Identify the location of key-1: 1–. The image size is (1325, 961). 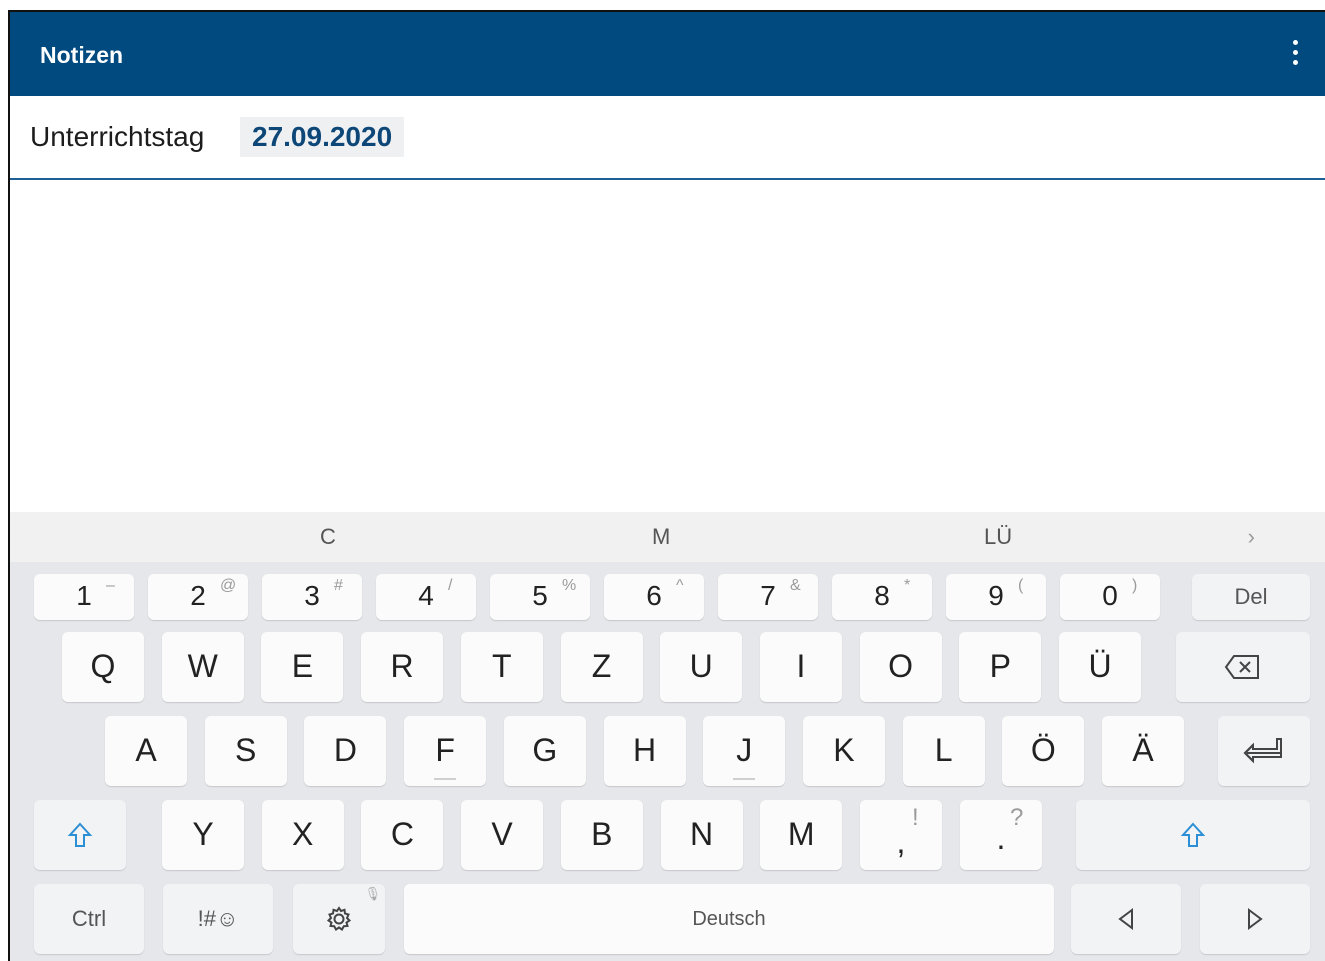
(84, 597).